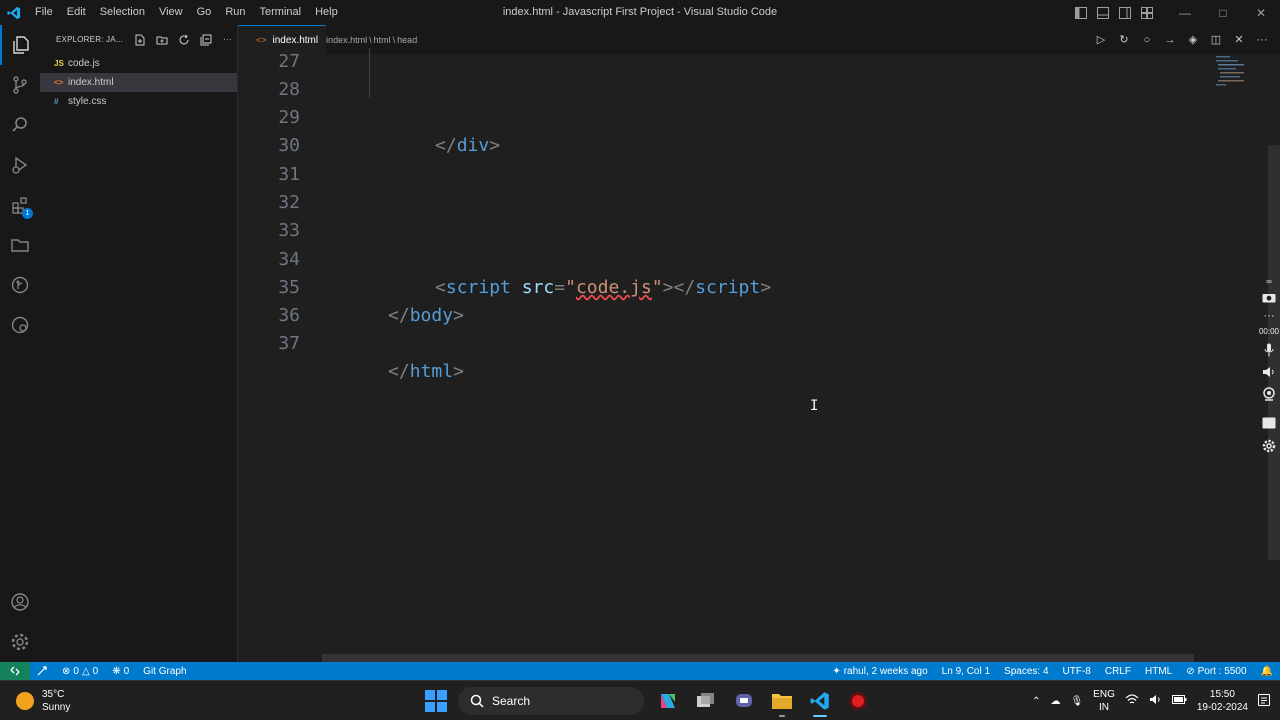  Describe the element at coordinates (20, 125) in the screenshot. I see `search-icon` at that location.